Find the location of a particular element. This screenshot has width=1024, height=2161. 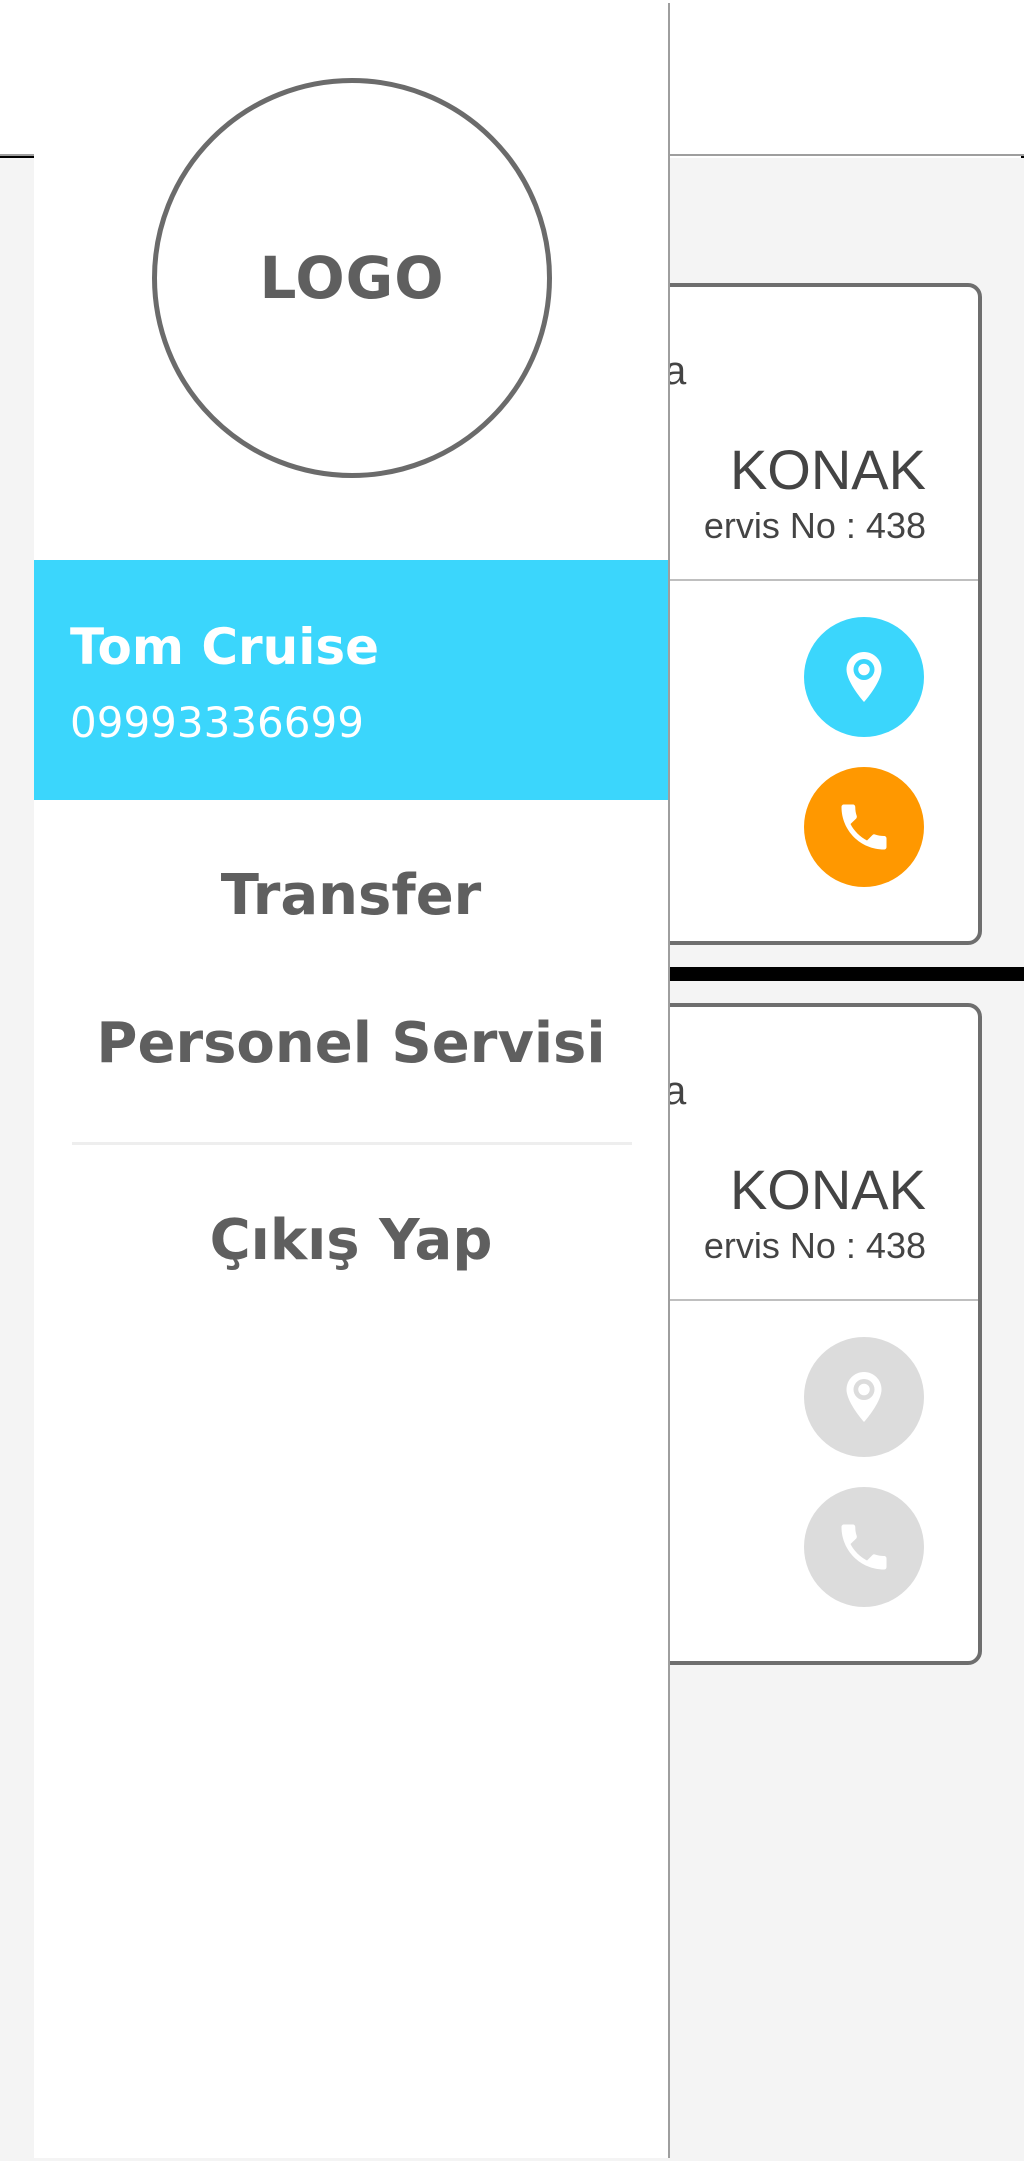

menu-item-personel-servisi: Personel Servisi is located at coordinates (351, 1043).